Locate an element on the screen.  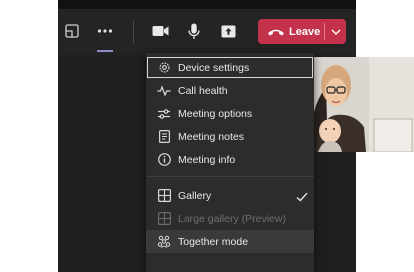
menu-item-meeting-options: Meeting options is located at coordinates (230, 113).